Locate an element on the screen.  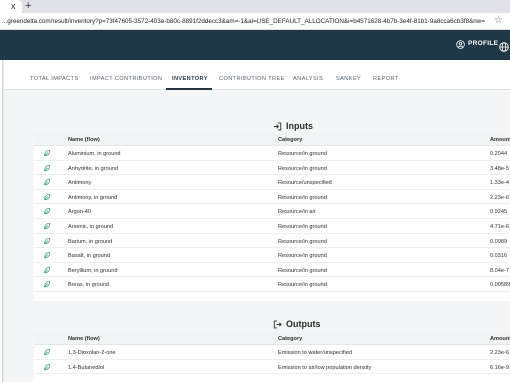
outputs-table-header: Name (flow) Category Amount is located at coordinates (272, 338).